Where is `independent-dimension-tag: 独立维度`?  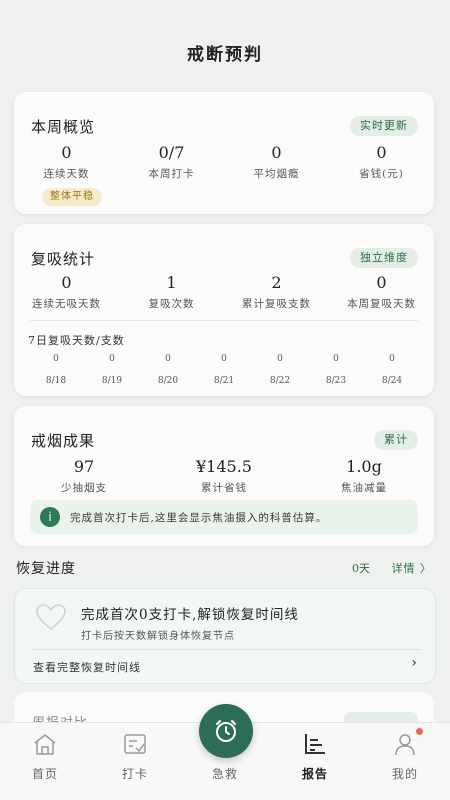
independent-dimension-tag: 独立维度 is located at coordinates (384, 258).